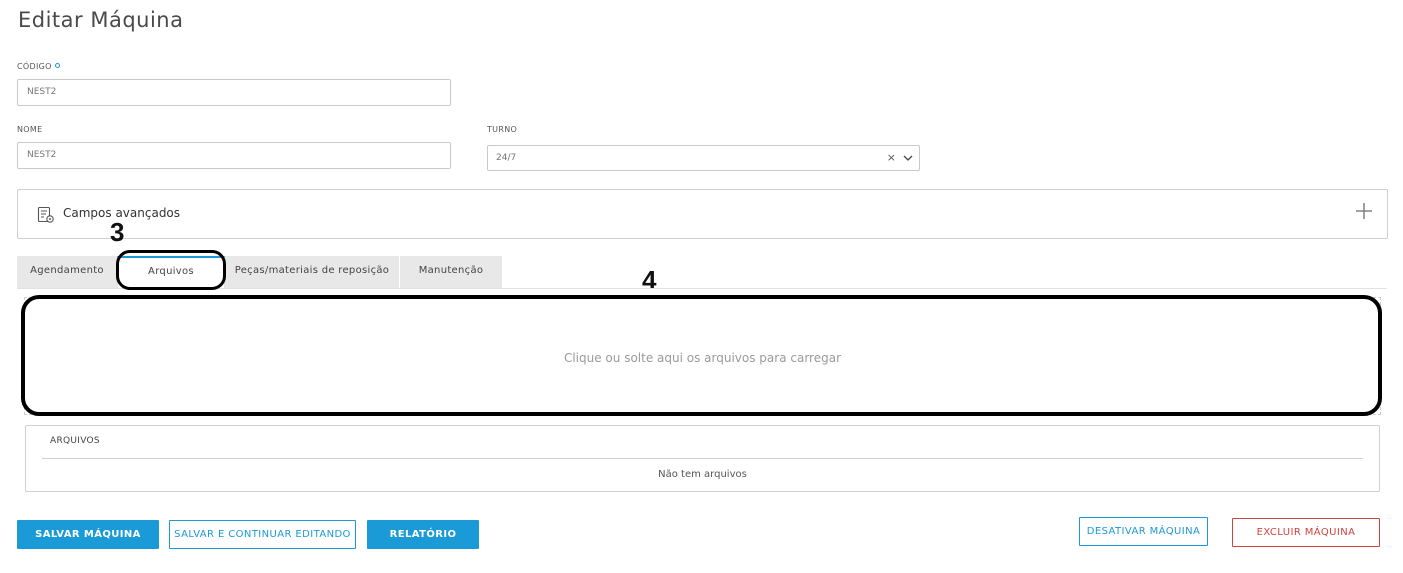 This screenshot has height=573, width=1403. Describe the element at coordinates (908, 158) in the screenshot. I see `chevron-down-icon` at that location.